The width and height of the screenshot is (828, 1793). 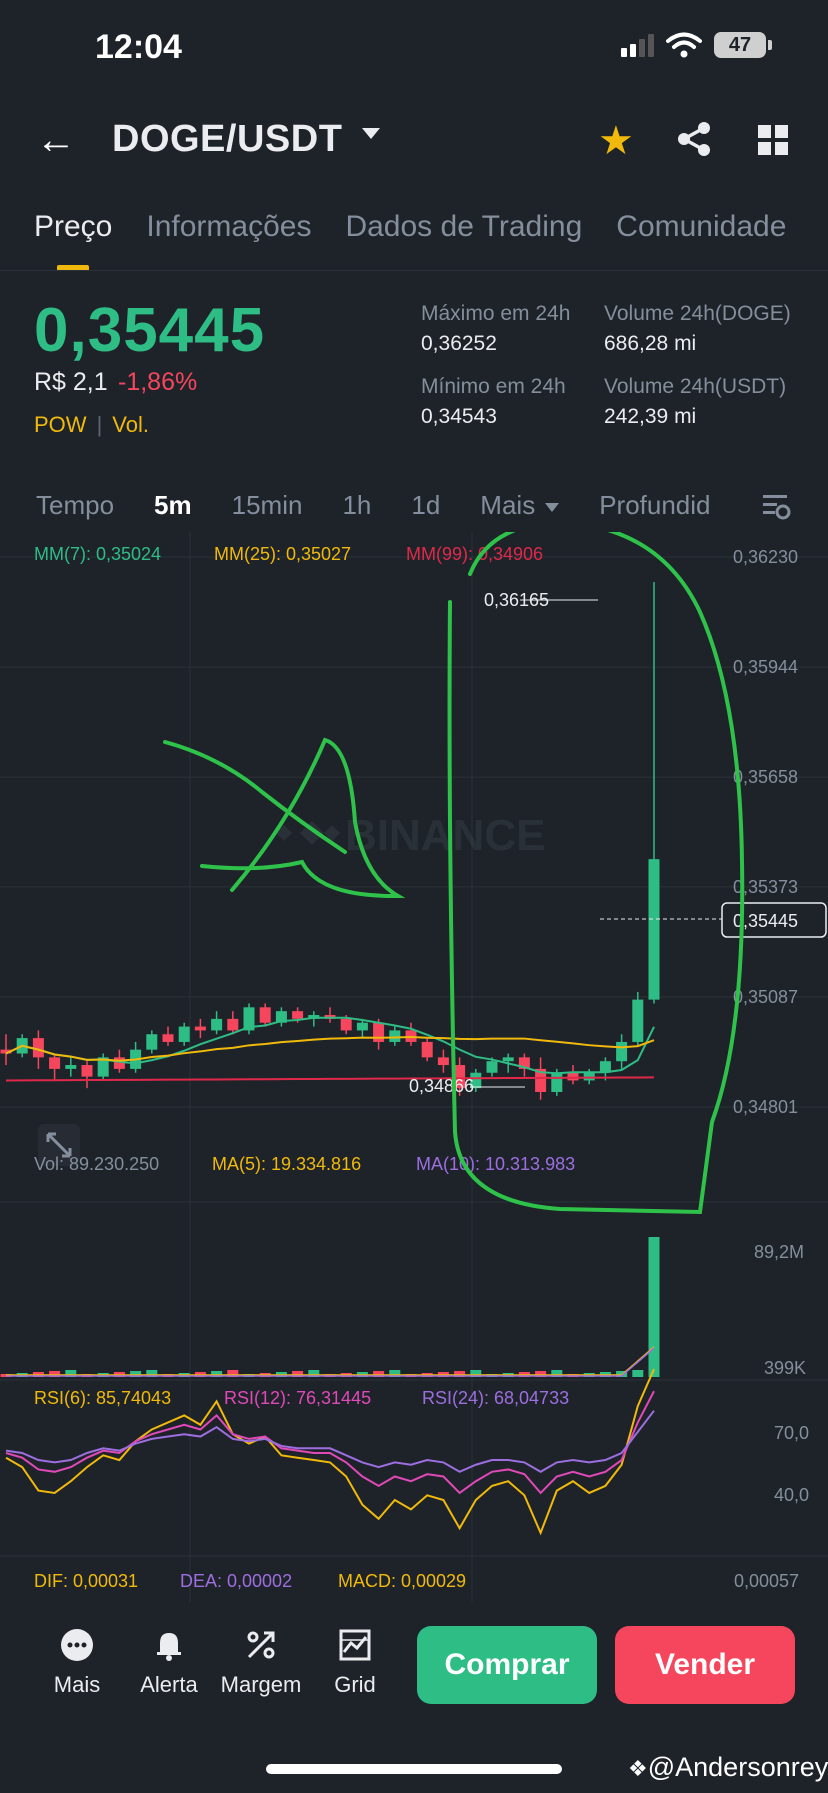 What do you see at coordinates (355, 1663) in the screenshot?
I see `grid-button: Grid` at bounding box center [355, 1663].